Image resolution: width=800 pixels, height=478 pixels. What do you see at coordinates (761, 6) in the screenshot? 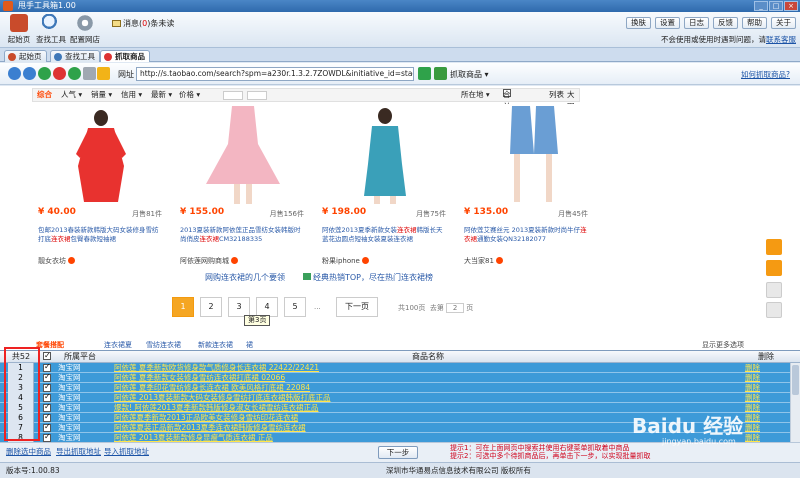
I see `minimize-button: _` at bounding box center [761, 6].